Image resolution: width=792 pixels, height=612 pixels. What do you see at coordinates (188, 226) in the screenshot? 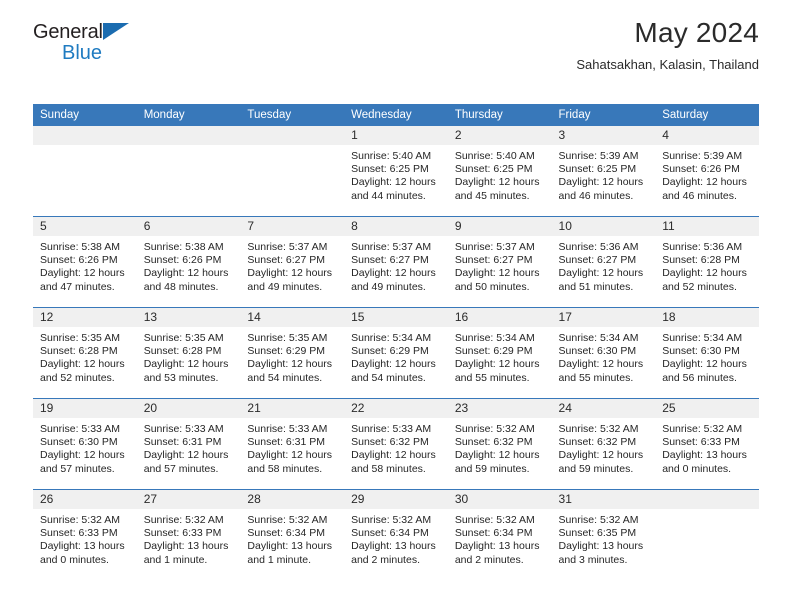
I see `day-number: 6` at bounding box center [188, 226].